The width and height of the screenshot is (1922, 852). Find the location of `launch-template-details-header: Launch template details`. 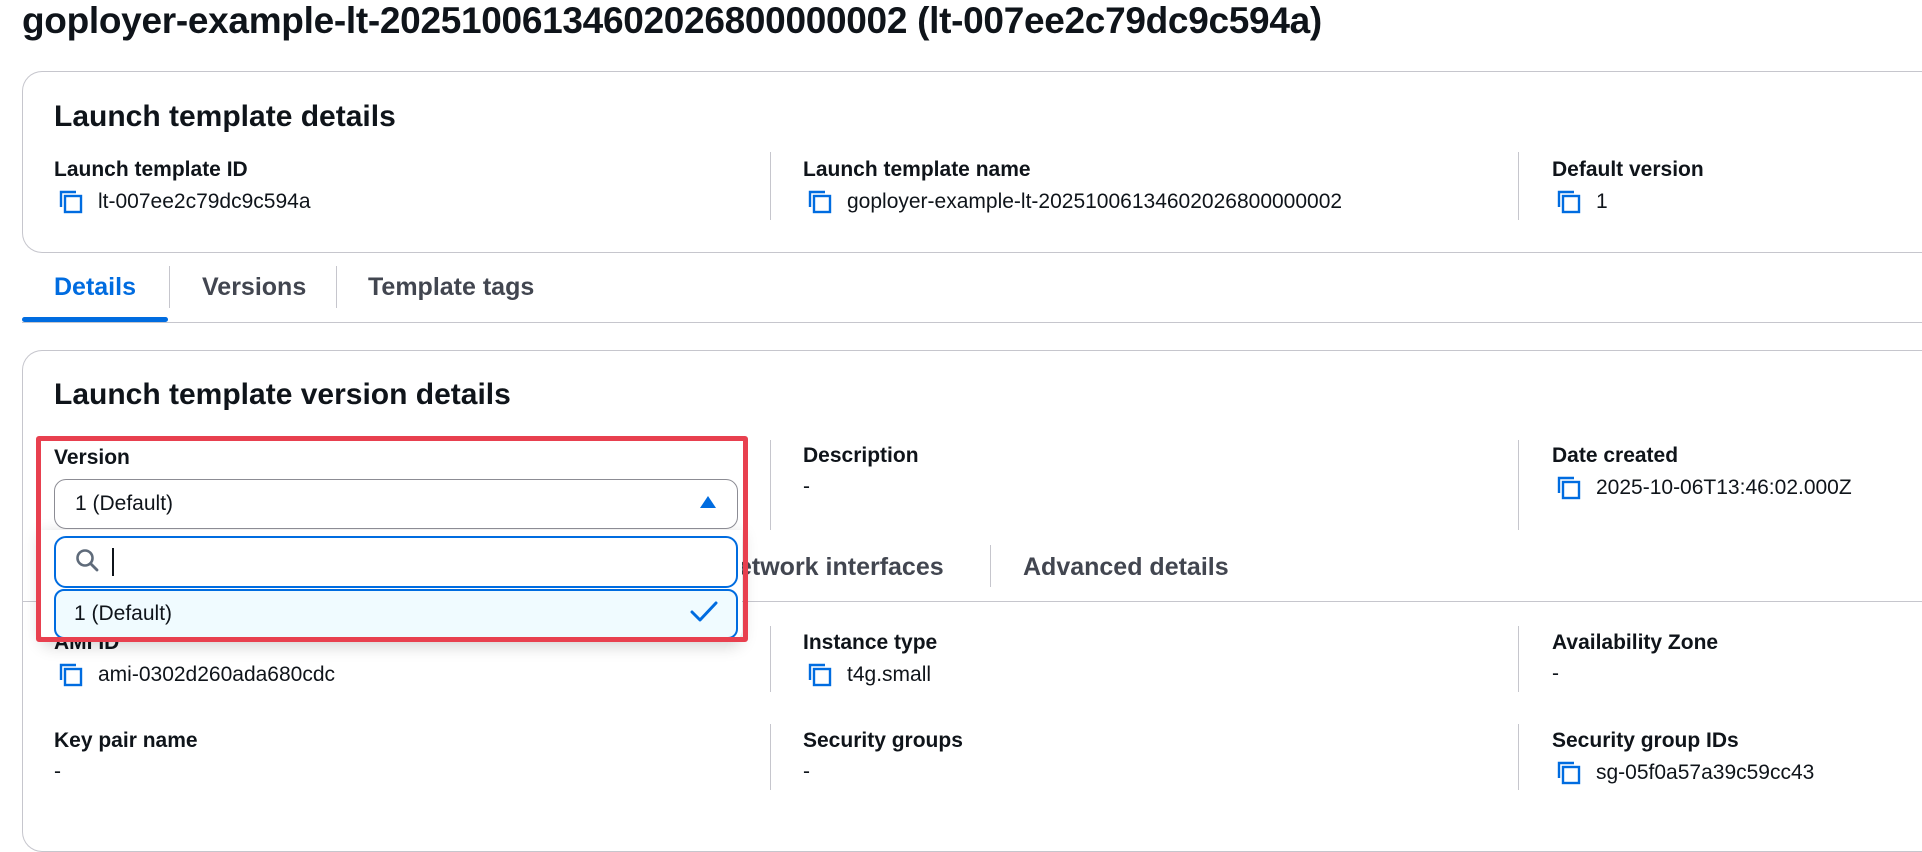

launch-template-details-header: Launch template details is located at coordinates (225, 116).